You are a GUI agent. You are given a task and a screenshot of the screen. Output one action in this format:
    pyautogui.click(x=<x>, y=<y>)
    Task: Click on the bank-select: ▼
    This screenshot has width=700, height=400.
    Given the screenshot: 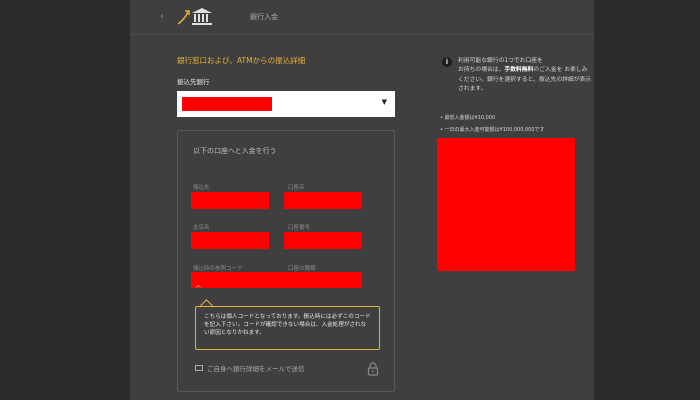 What is the action you would take?
    pyautogui.click(x=286, y=104)
    